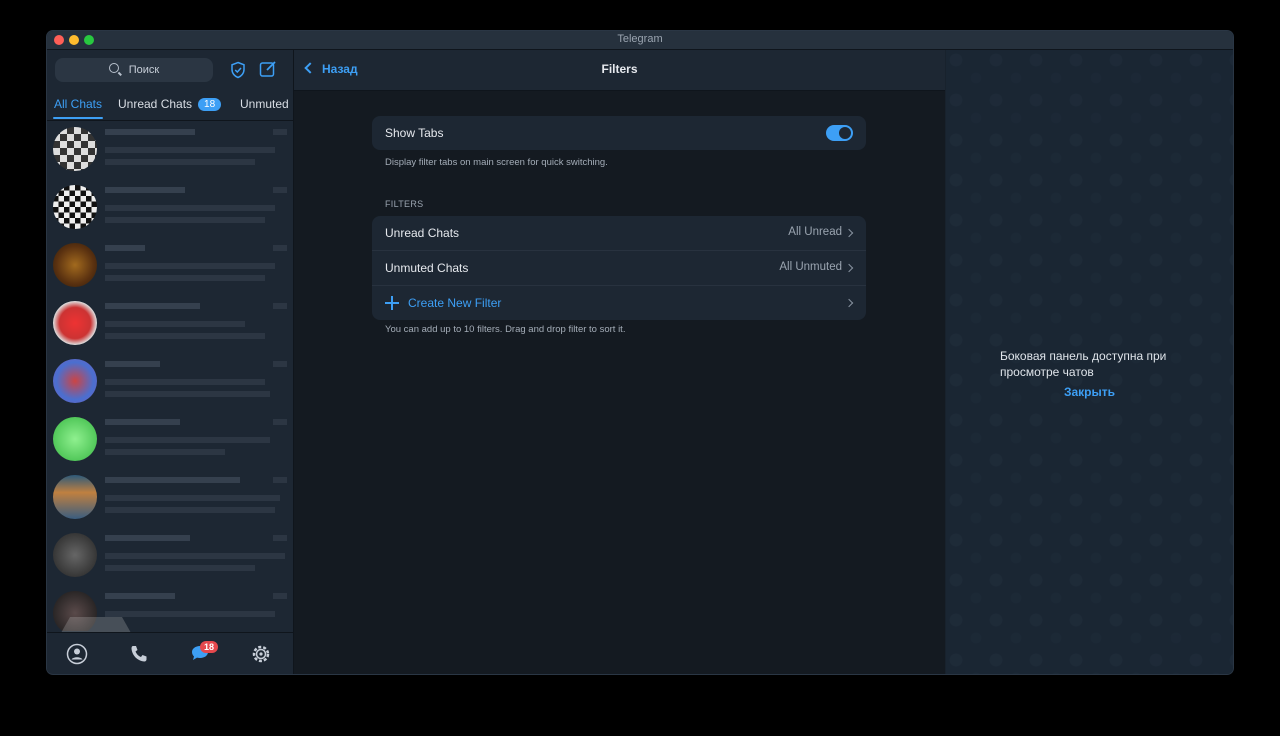 The height and width of the screenshot is (736, 1280). Describe the element at coordinates (261, 654) in the screenshot. I see `settings-gear-icon` at that location.